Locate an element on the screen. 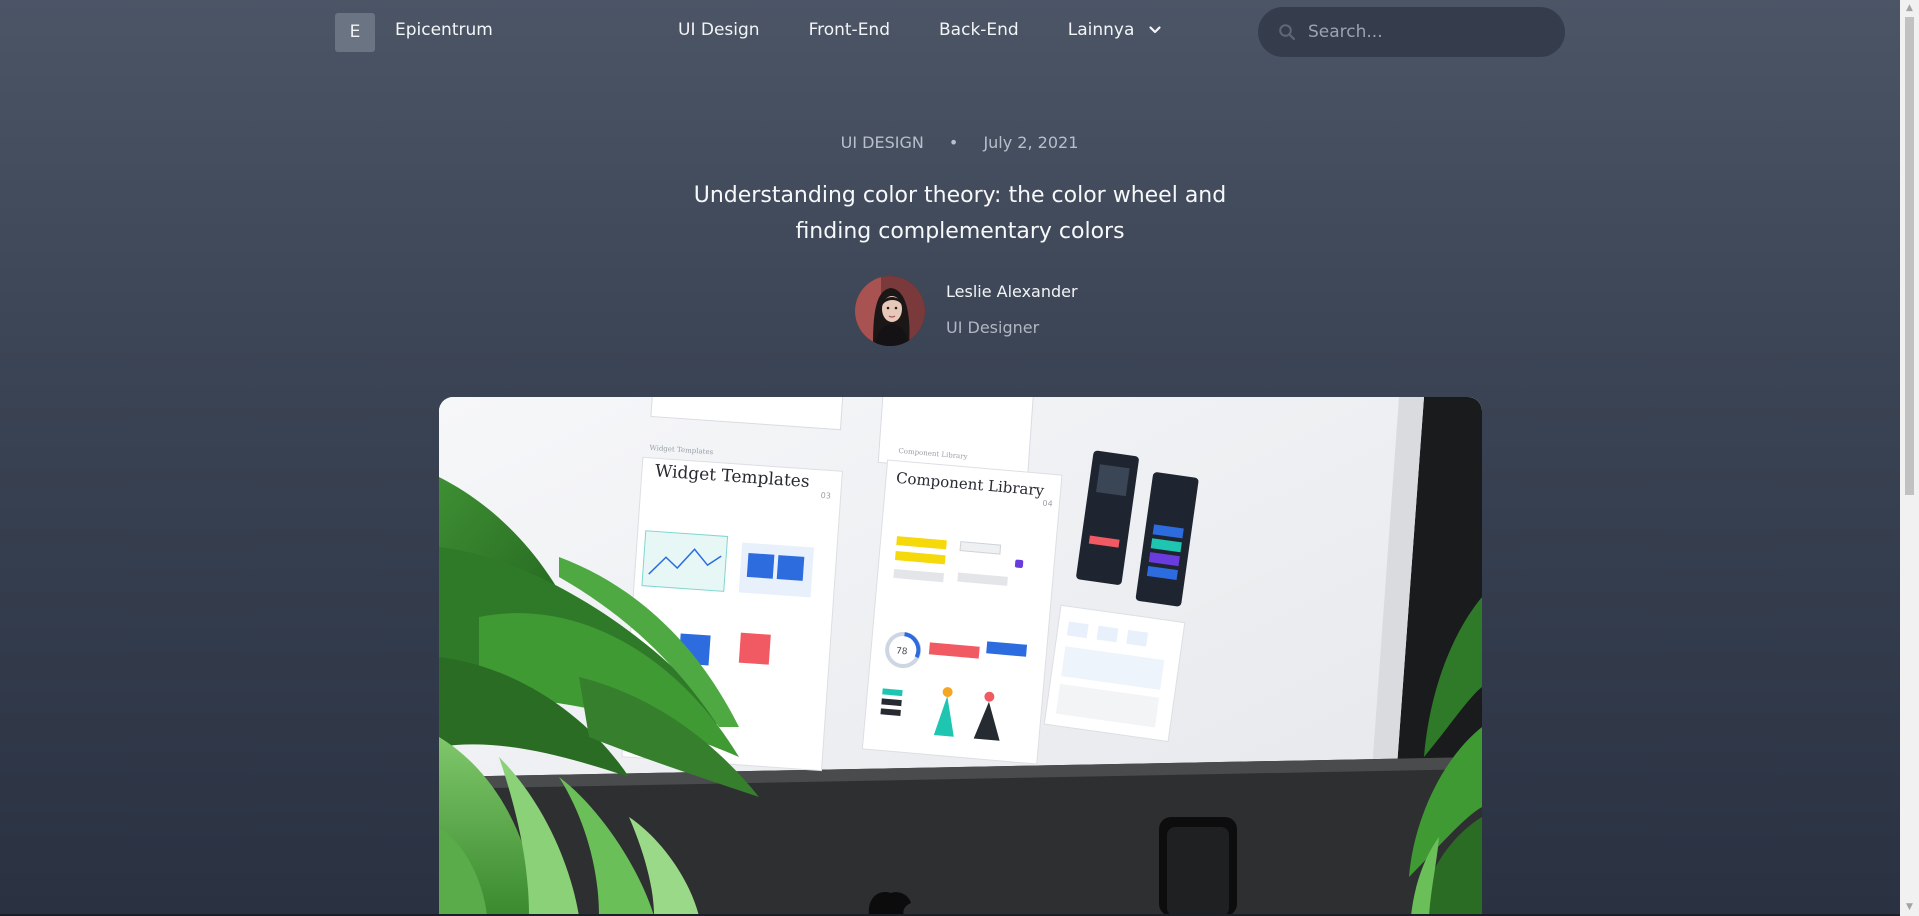 This screenshot has height=916, width=1919. author-name: Leslie Alexander is located at coordinates (1012, 291).